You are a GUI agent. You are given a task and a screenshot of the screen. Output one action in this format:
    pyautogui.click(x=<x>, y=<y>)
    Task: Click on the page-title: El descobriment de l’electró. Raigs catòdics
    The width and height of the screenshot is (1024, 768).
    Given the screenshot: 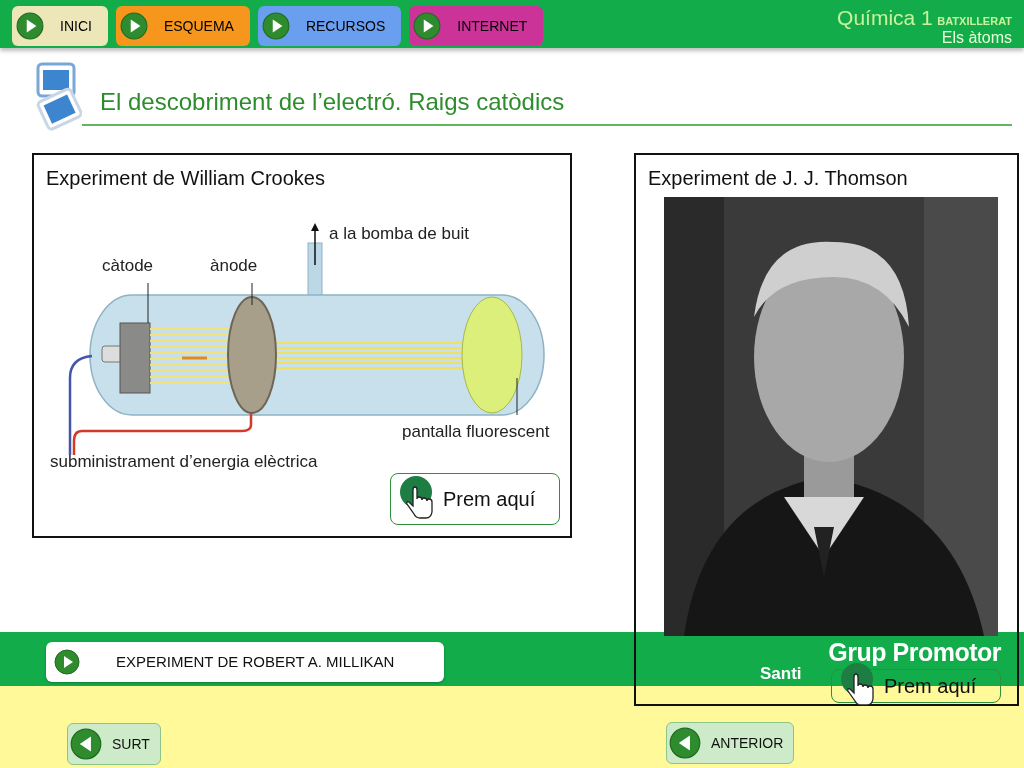 What is the action you would take?
    pyautogui.click(x=332, y=101)
    